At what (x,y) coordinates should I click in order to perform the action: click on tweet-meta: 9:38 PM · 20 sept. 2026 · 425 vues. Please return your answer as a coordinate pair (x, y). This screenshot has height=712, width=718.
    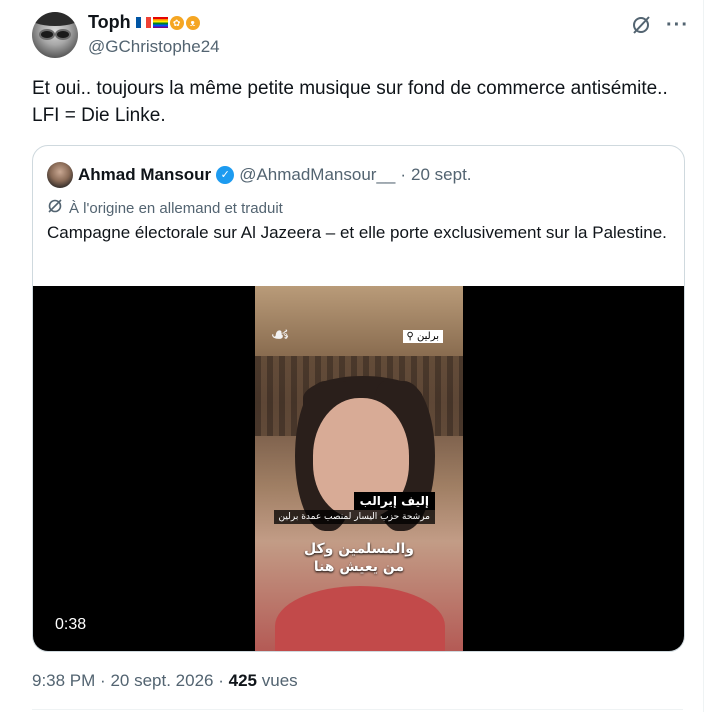
    Looking at the image, I should click on (165, 681).